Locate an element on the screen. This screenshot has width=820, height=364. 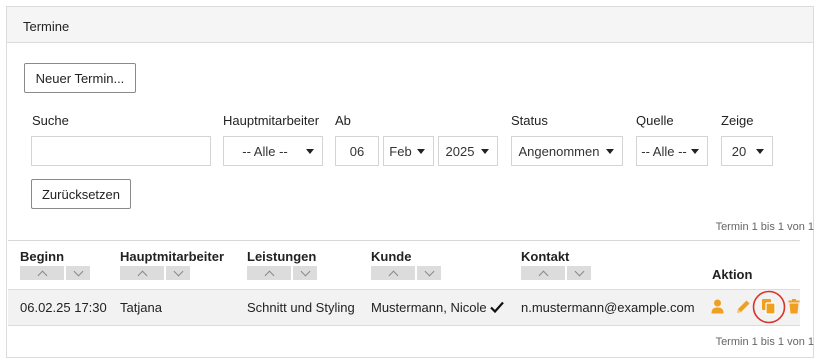
sort-control-customer is located at coordinates (406, 273).